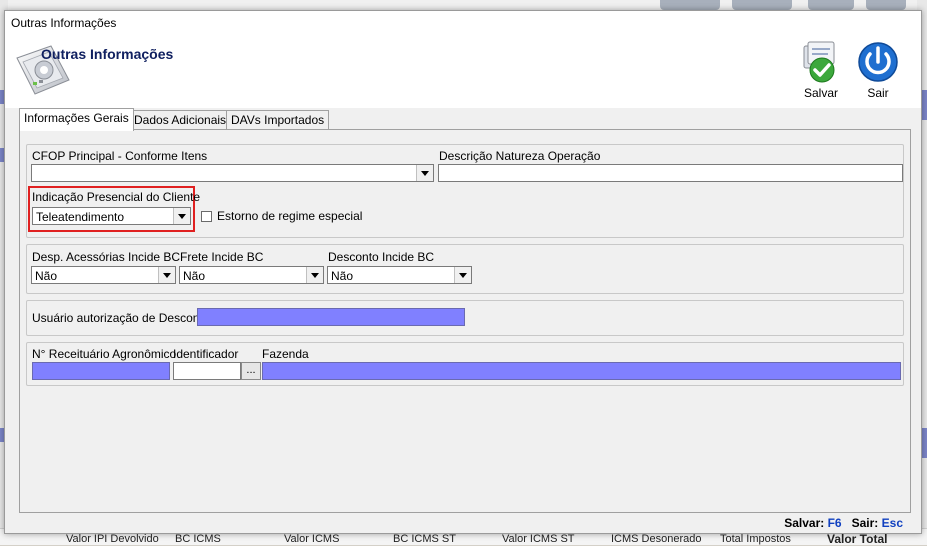 This screenshot has width=927, height=546. What do you see at coordinates (206, 216) in the screenshot?
I see `estorno-checkbox` at bounding box center [206, 216].